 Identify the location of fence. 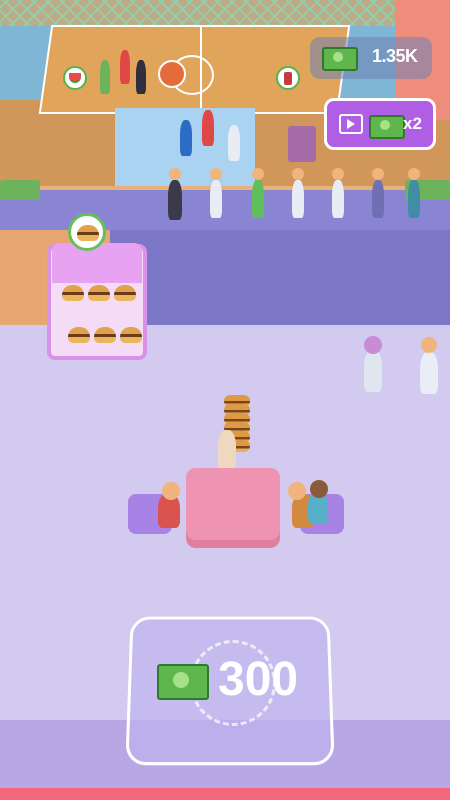
(225, 13).